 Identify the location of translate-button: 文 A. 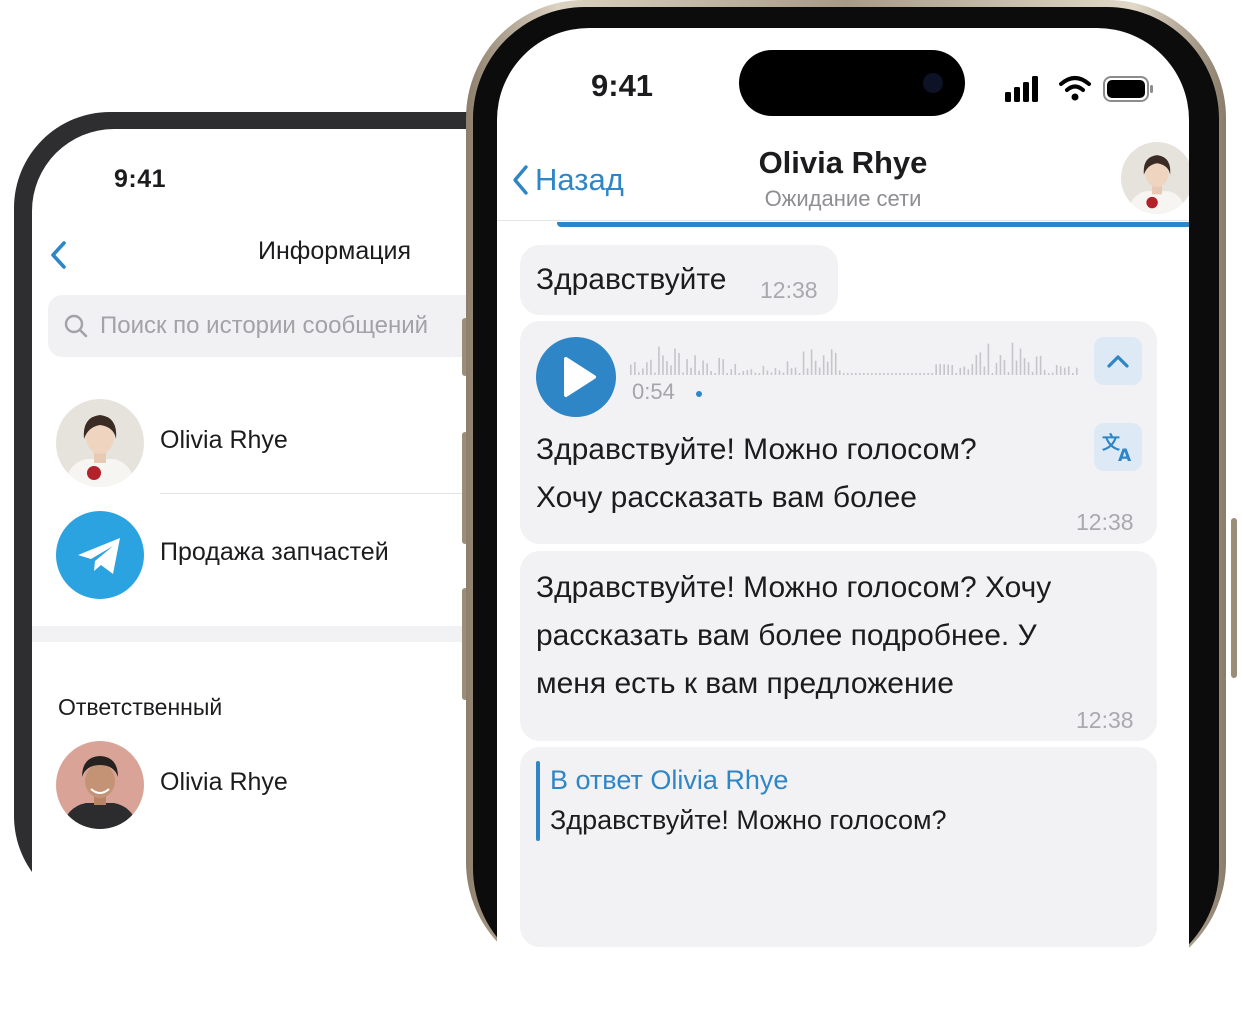
(1118, 447).